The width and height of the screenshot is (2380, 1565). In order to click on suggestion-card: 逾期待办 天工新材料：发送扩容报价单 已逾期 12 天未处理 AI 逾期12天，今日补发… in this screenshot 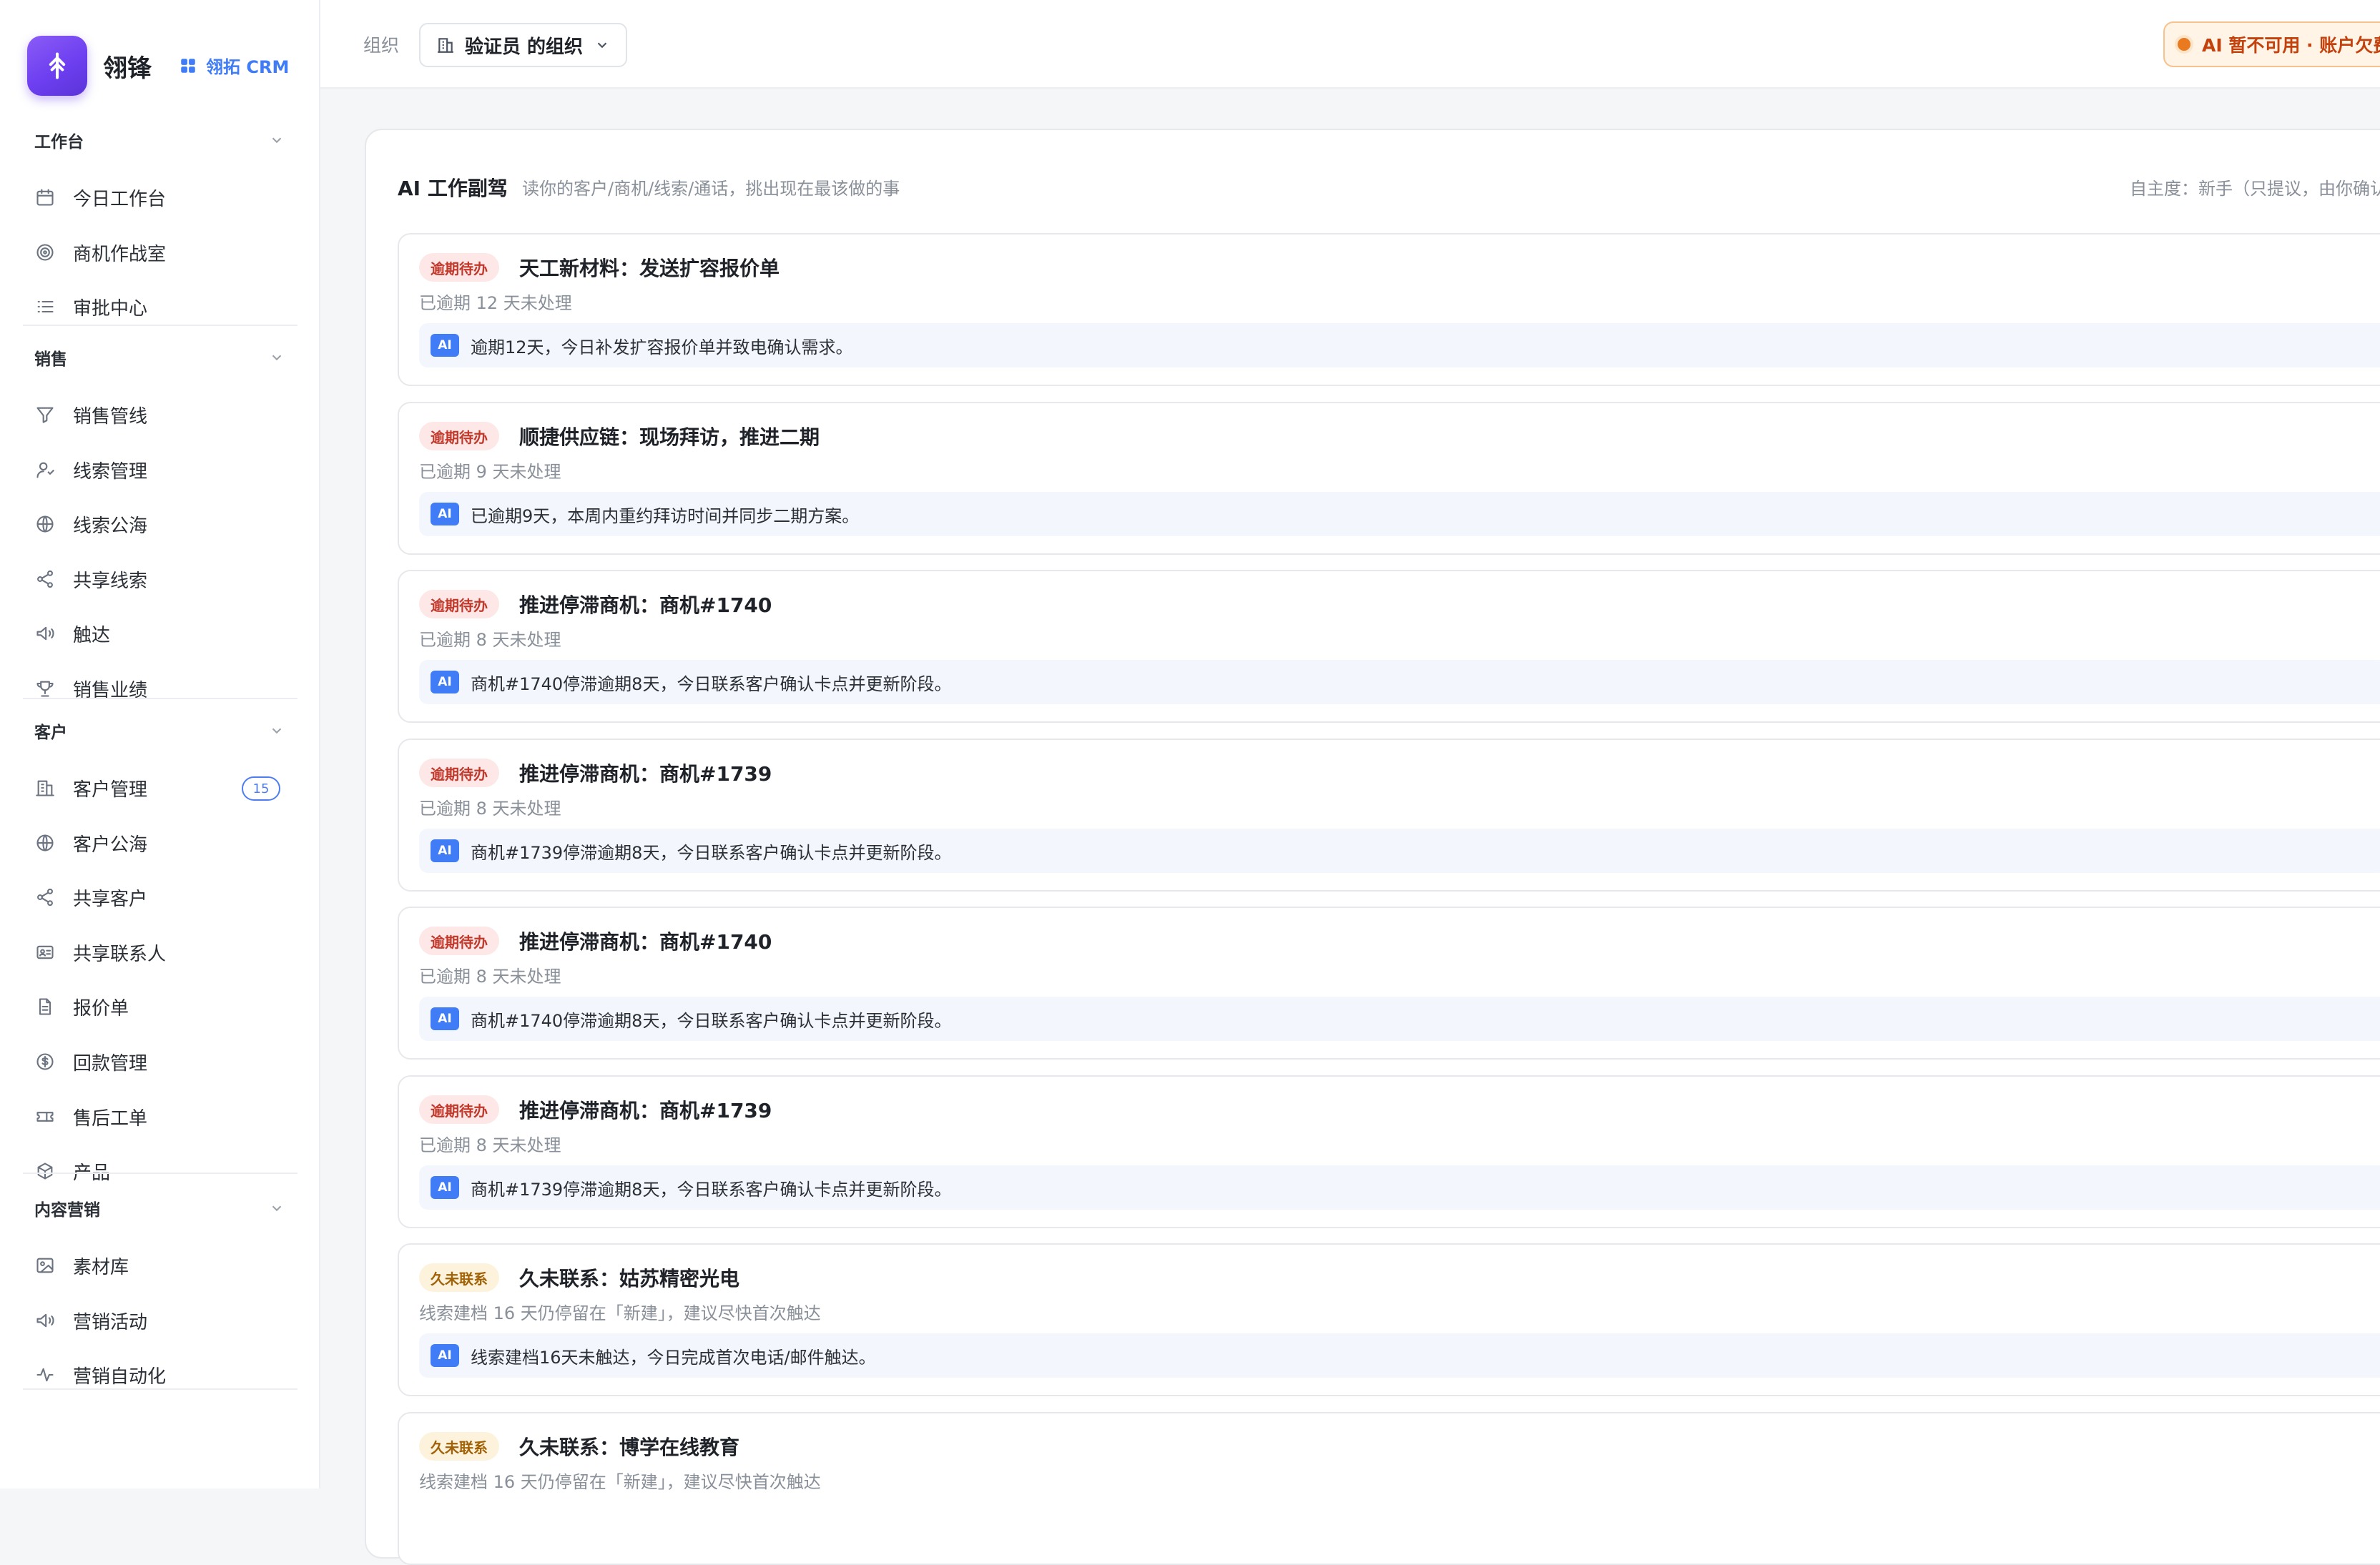, I will do `click(1389, 309)`.